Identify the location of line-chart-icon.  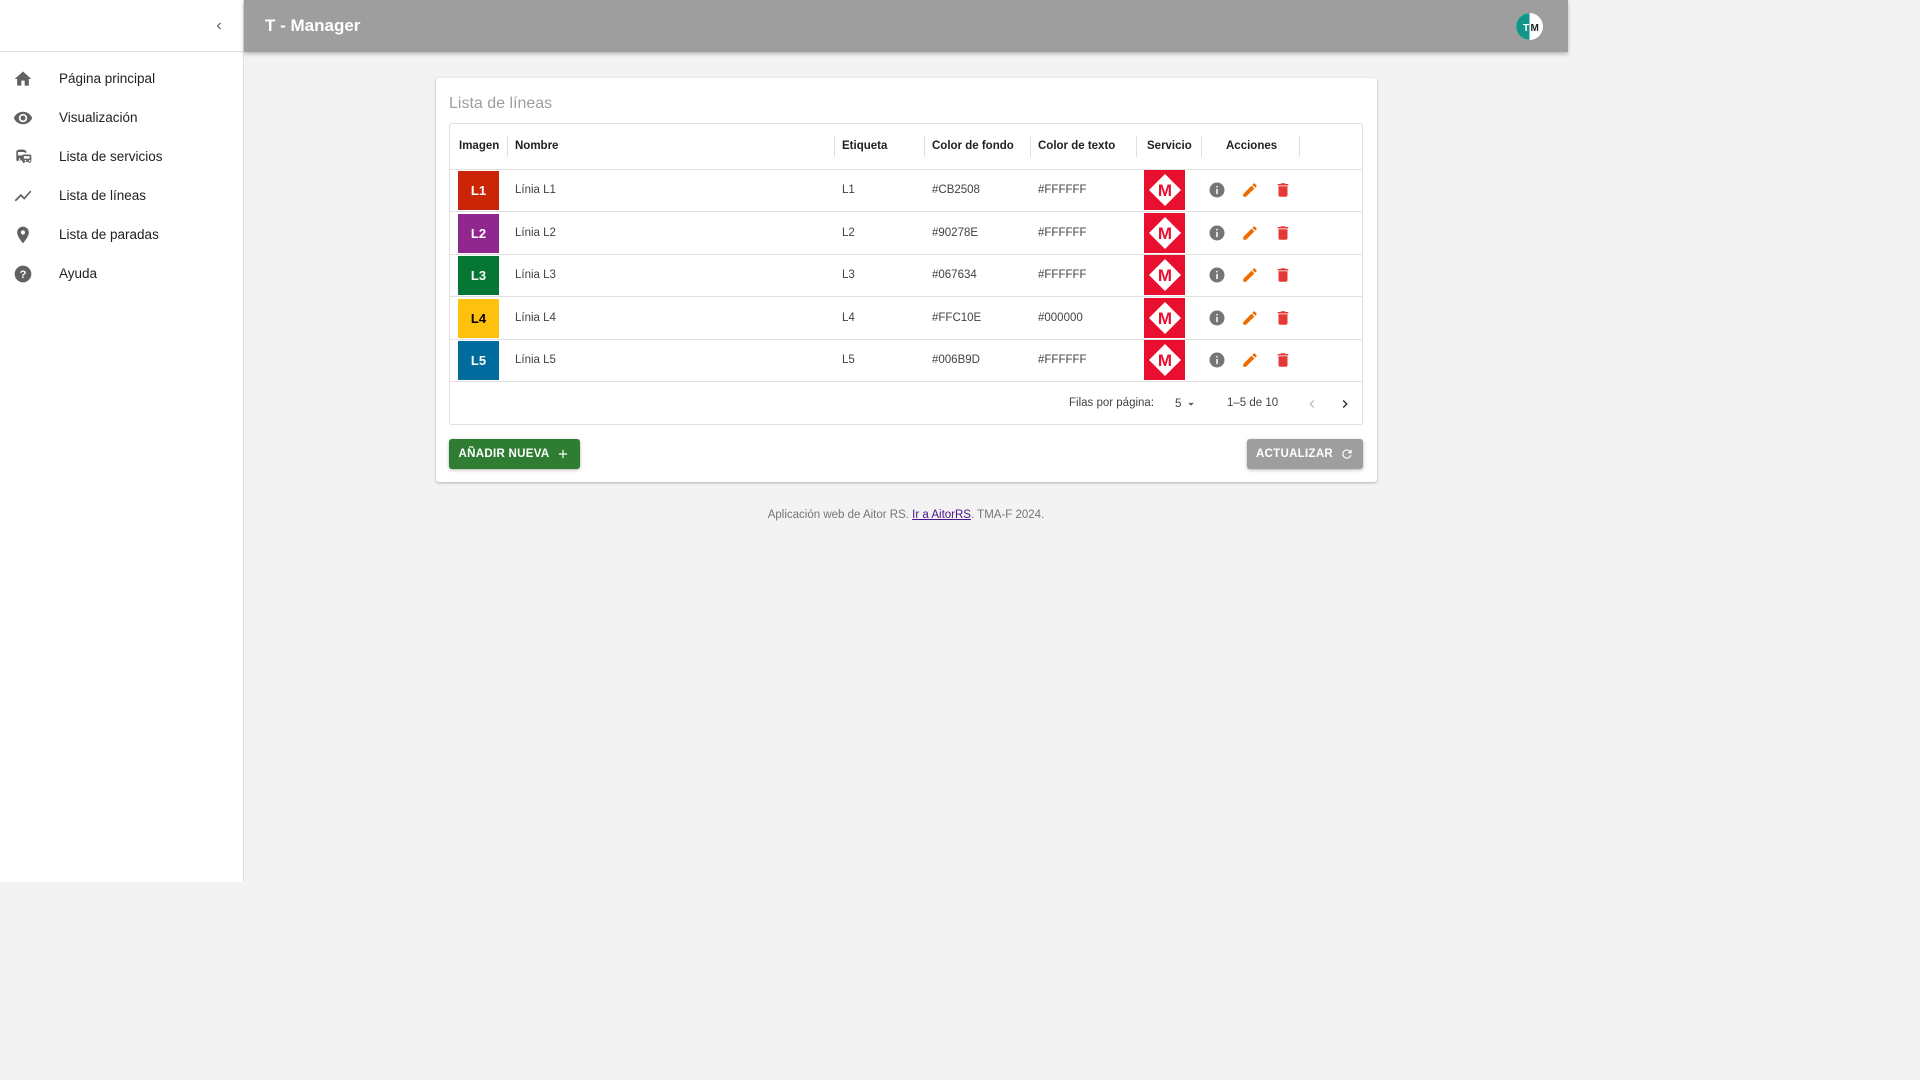
(23, 196).